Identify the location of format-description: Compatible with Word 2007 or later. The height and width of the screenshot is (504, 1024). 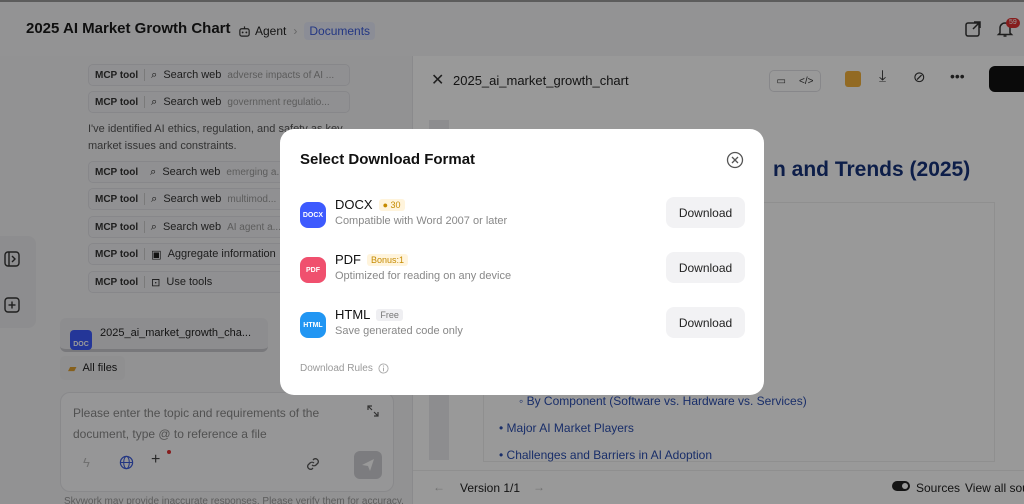
(421, 221).